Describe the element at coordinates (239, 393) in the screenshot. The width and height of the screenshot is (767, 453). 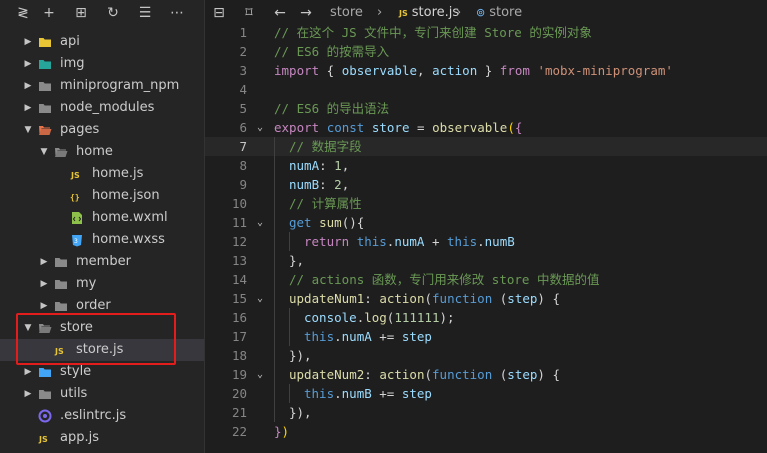
I see `line-number: 20` at that location.